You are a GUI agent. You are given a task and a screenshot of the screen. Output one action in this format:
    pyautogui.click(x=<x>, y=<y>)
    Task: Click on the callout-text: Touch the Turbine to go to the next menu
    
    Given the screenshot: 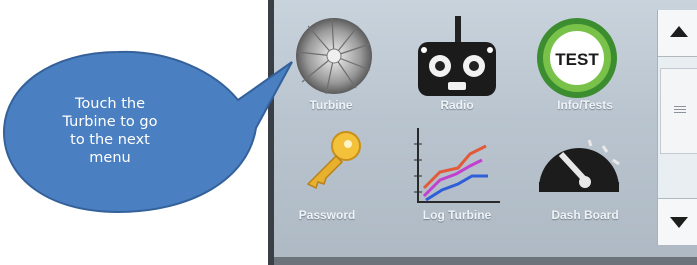 What is the action you would take?
    pyautogui.click(x=110, y=131)
    